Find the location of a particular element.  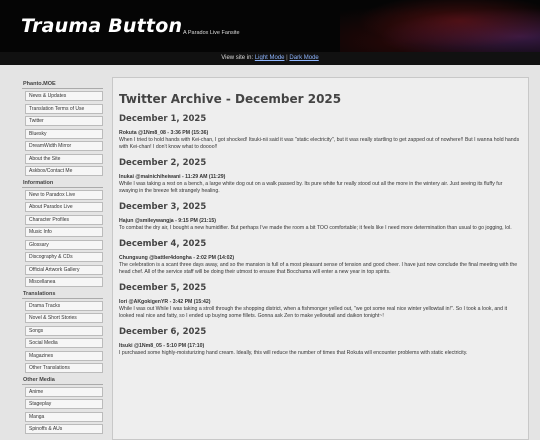

sidebar-item-novel-short-stories: Novel & Short Stories is located at coordinates (64, 318).